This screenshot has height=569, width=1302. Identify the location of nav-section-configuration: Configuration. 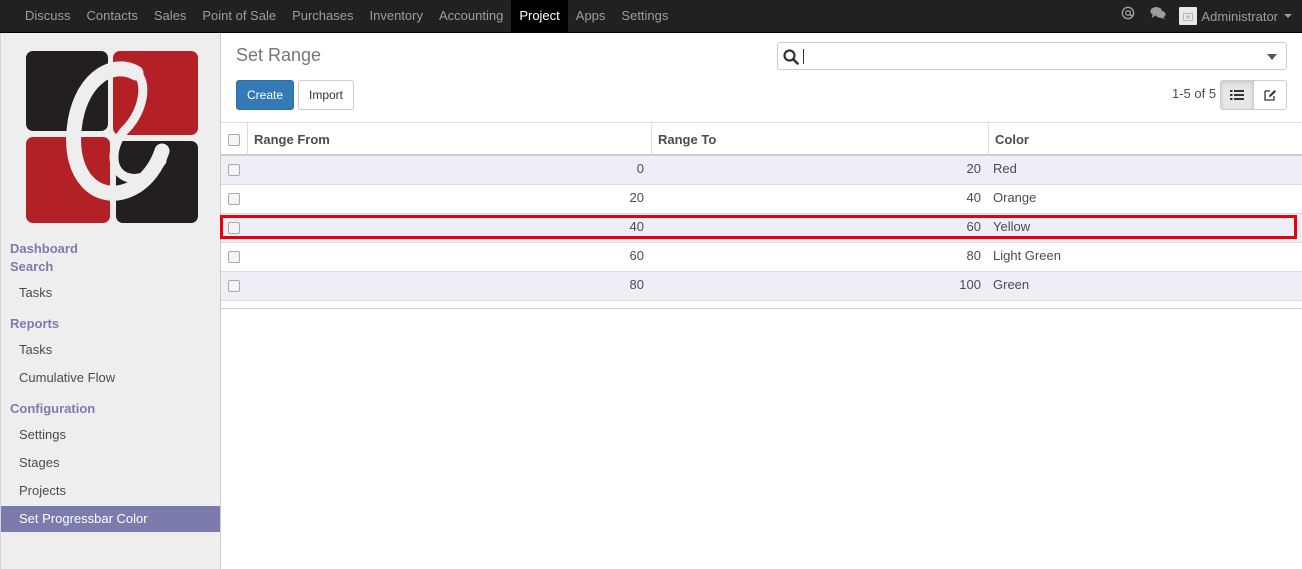
(53, 408).